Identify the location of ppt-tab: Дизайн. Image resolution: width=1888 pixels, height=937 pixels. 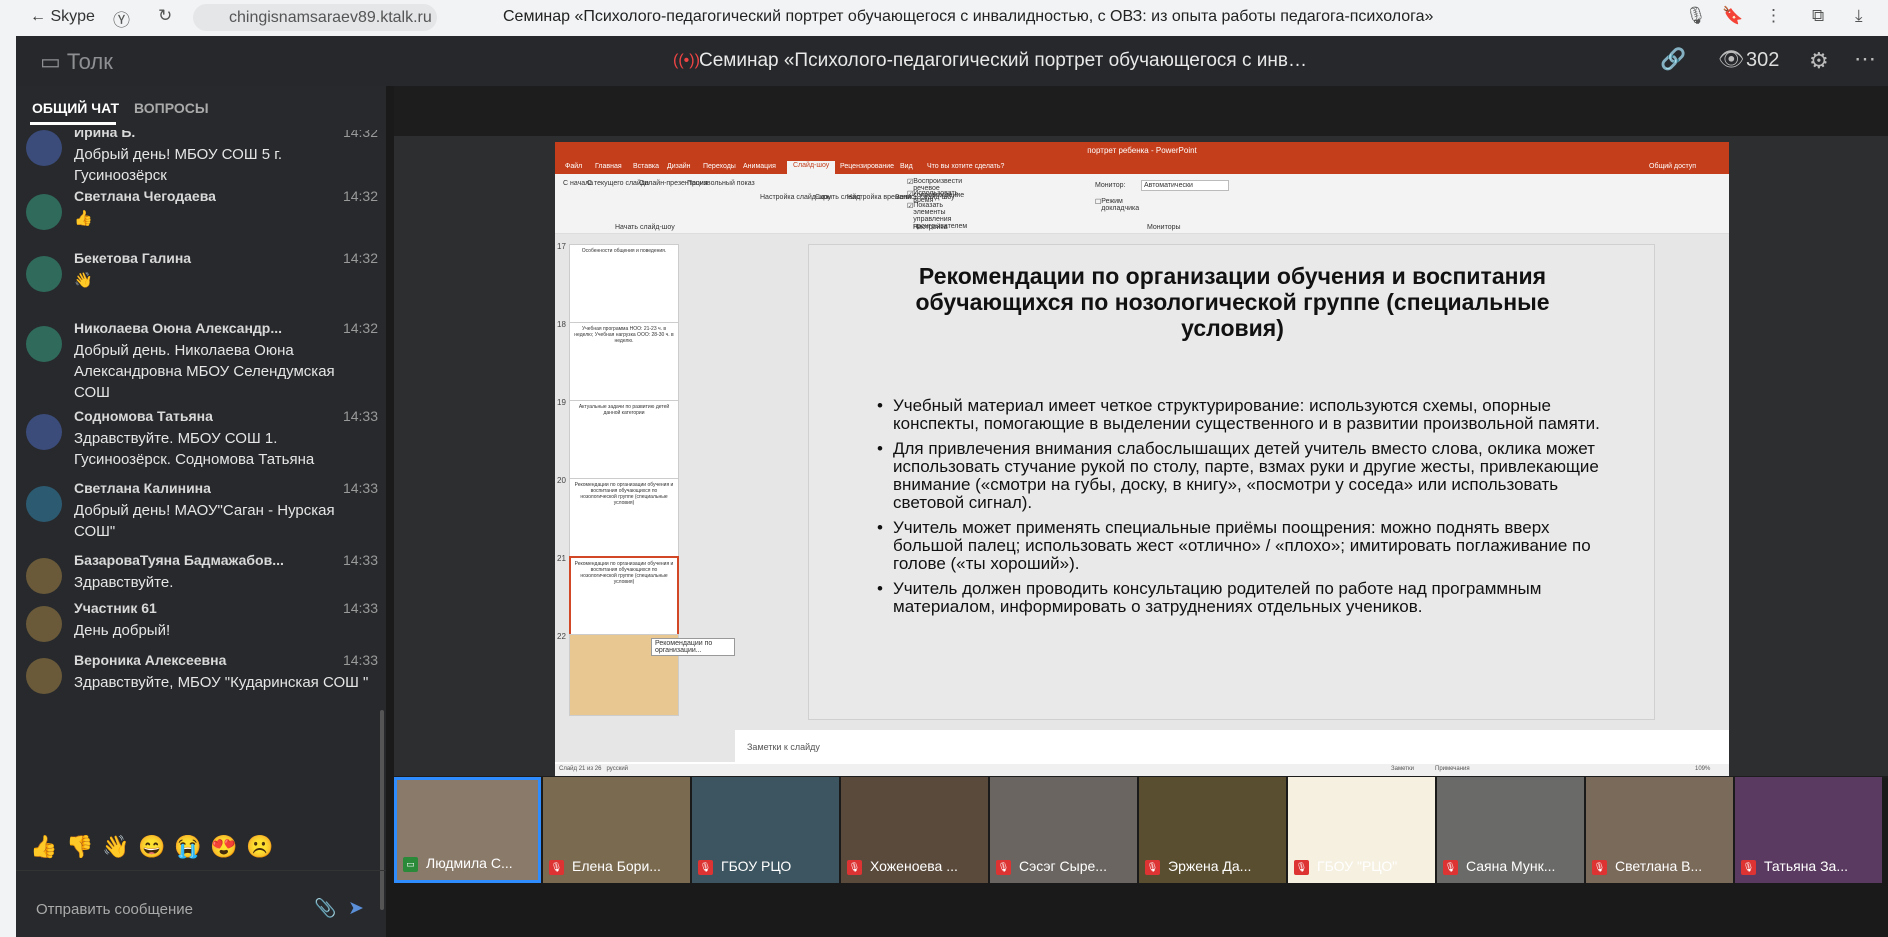
(679, 166).